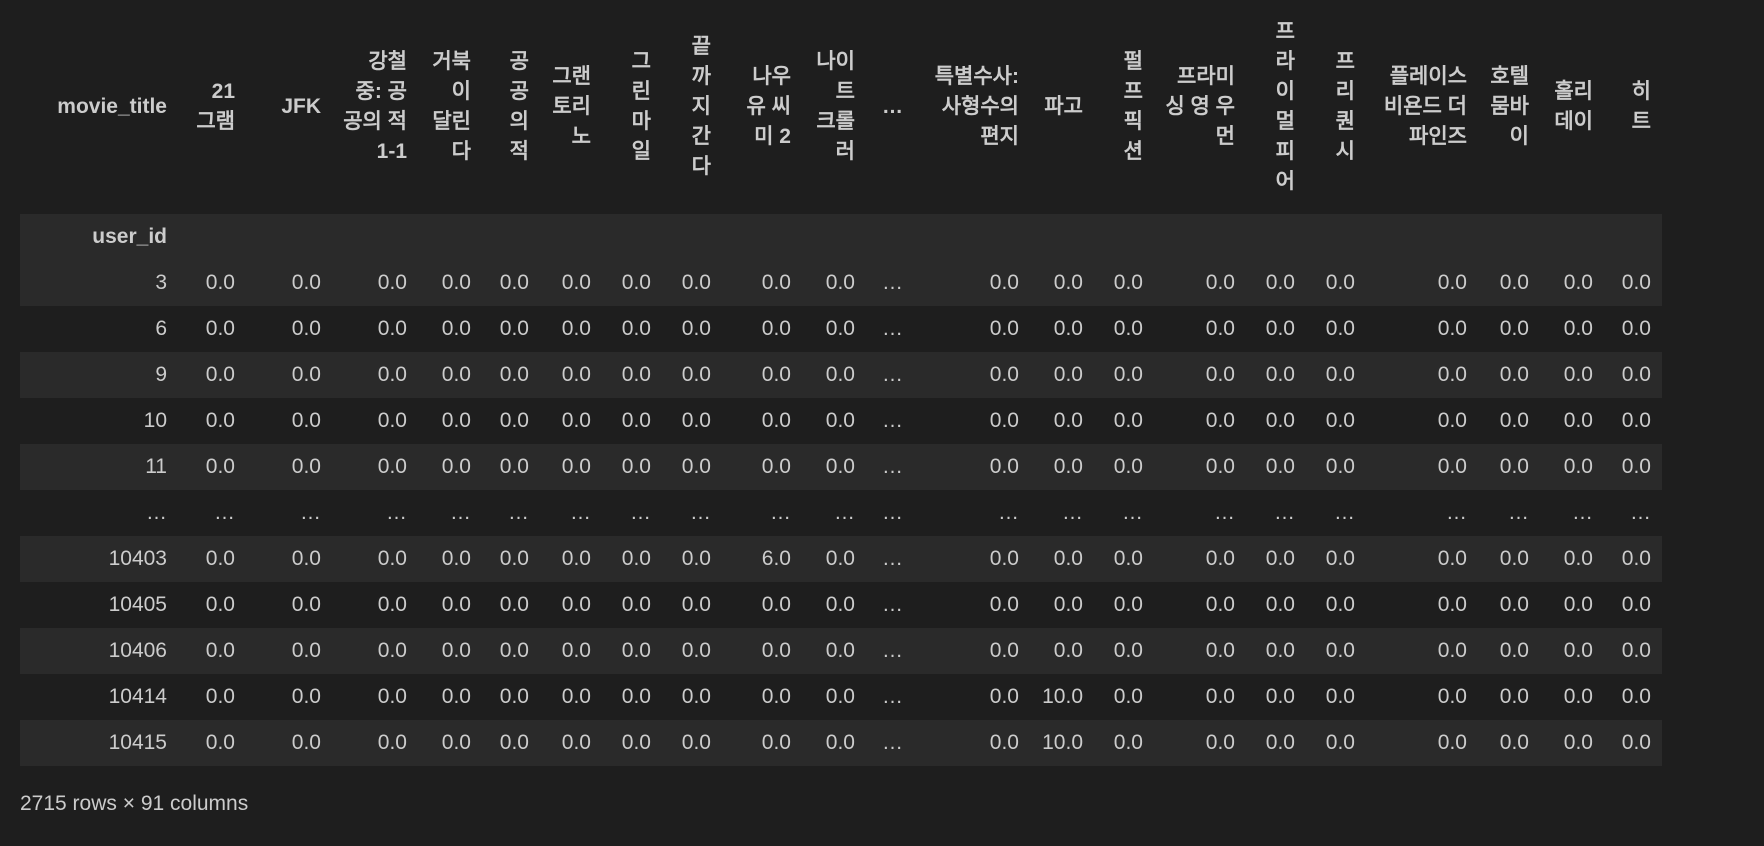  What do you see at coordinates (1276, 107) in the screenshot?
I see `column-header: 프라이멀 피어` at bounding box center [1276, 107].